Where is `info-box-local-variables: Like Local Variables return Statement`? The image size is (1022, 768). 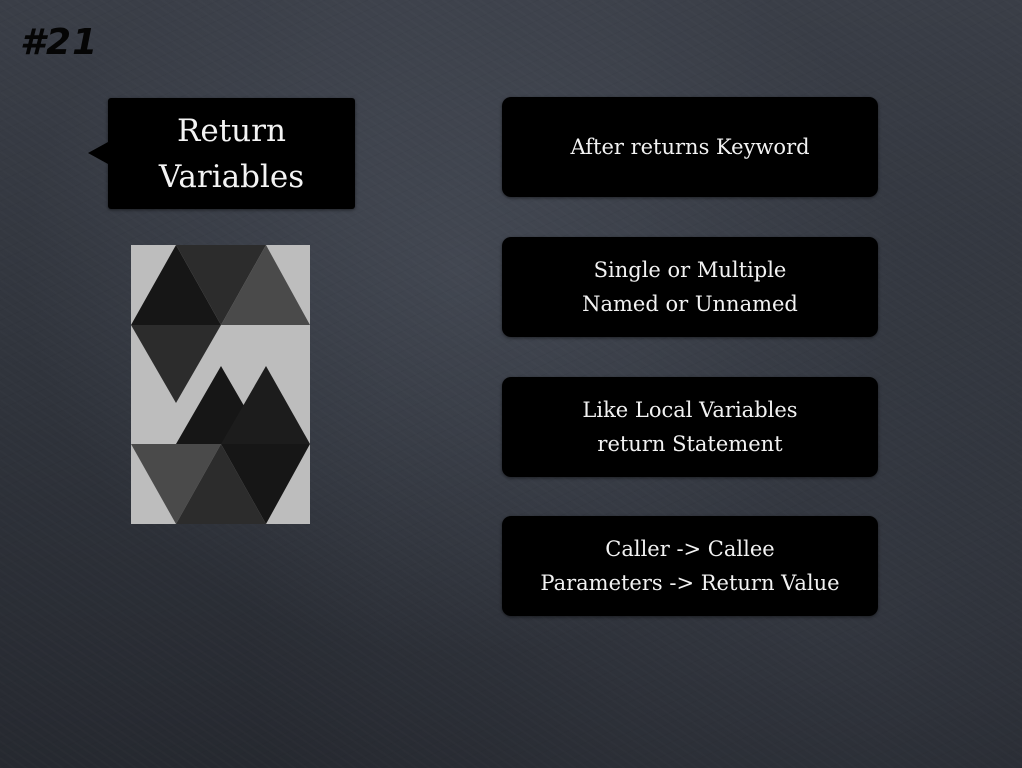 info-box-local-variables: Like Local Variables return Statement is located at coordinates (690, 427).